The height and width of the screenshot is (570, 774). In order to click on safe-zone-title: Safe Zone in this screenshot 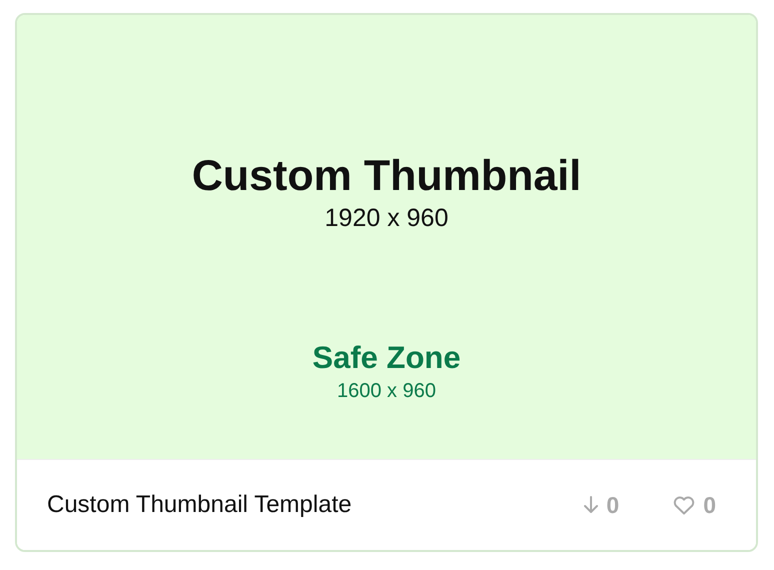, I will do `click(386, 358)`.